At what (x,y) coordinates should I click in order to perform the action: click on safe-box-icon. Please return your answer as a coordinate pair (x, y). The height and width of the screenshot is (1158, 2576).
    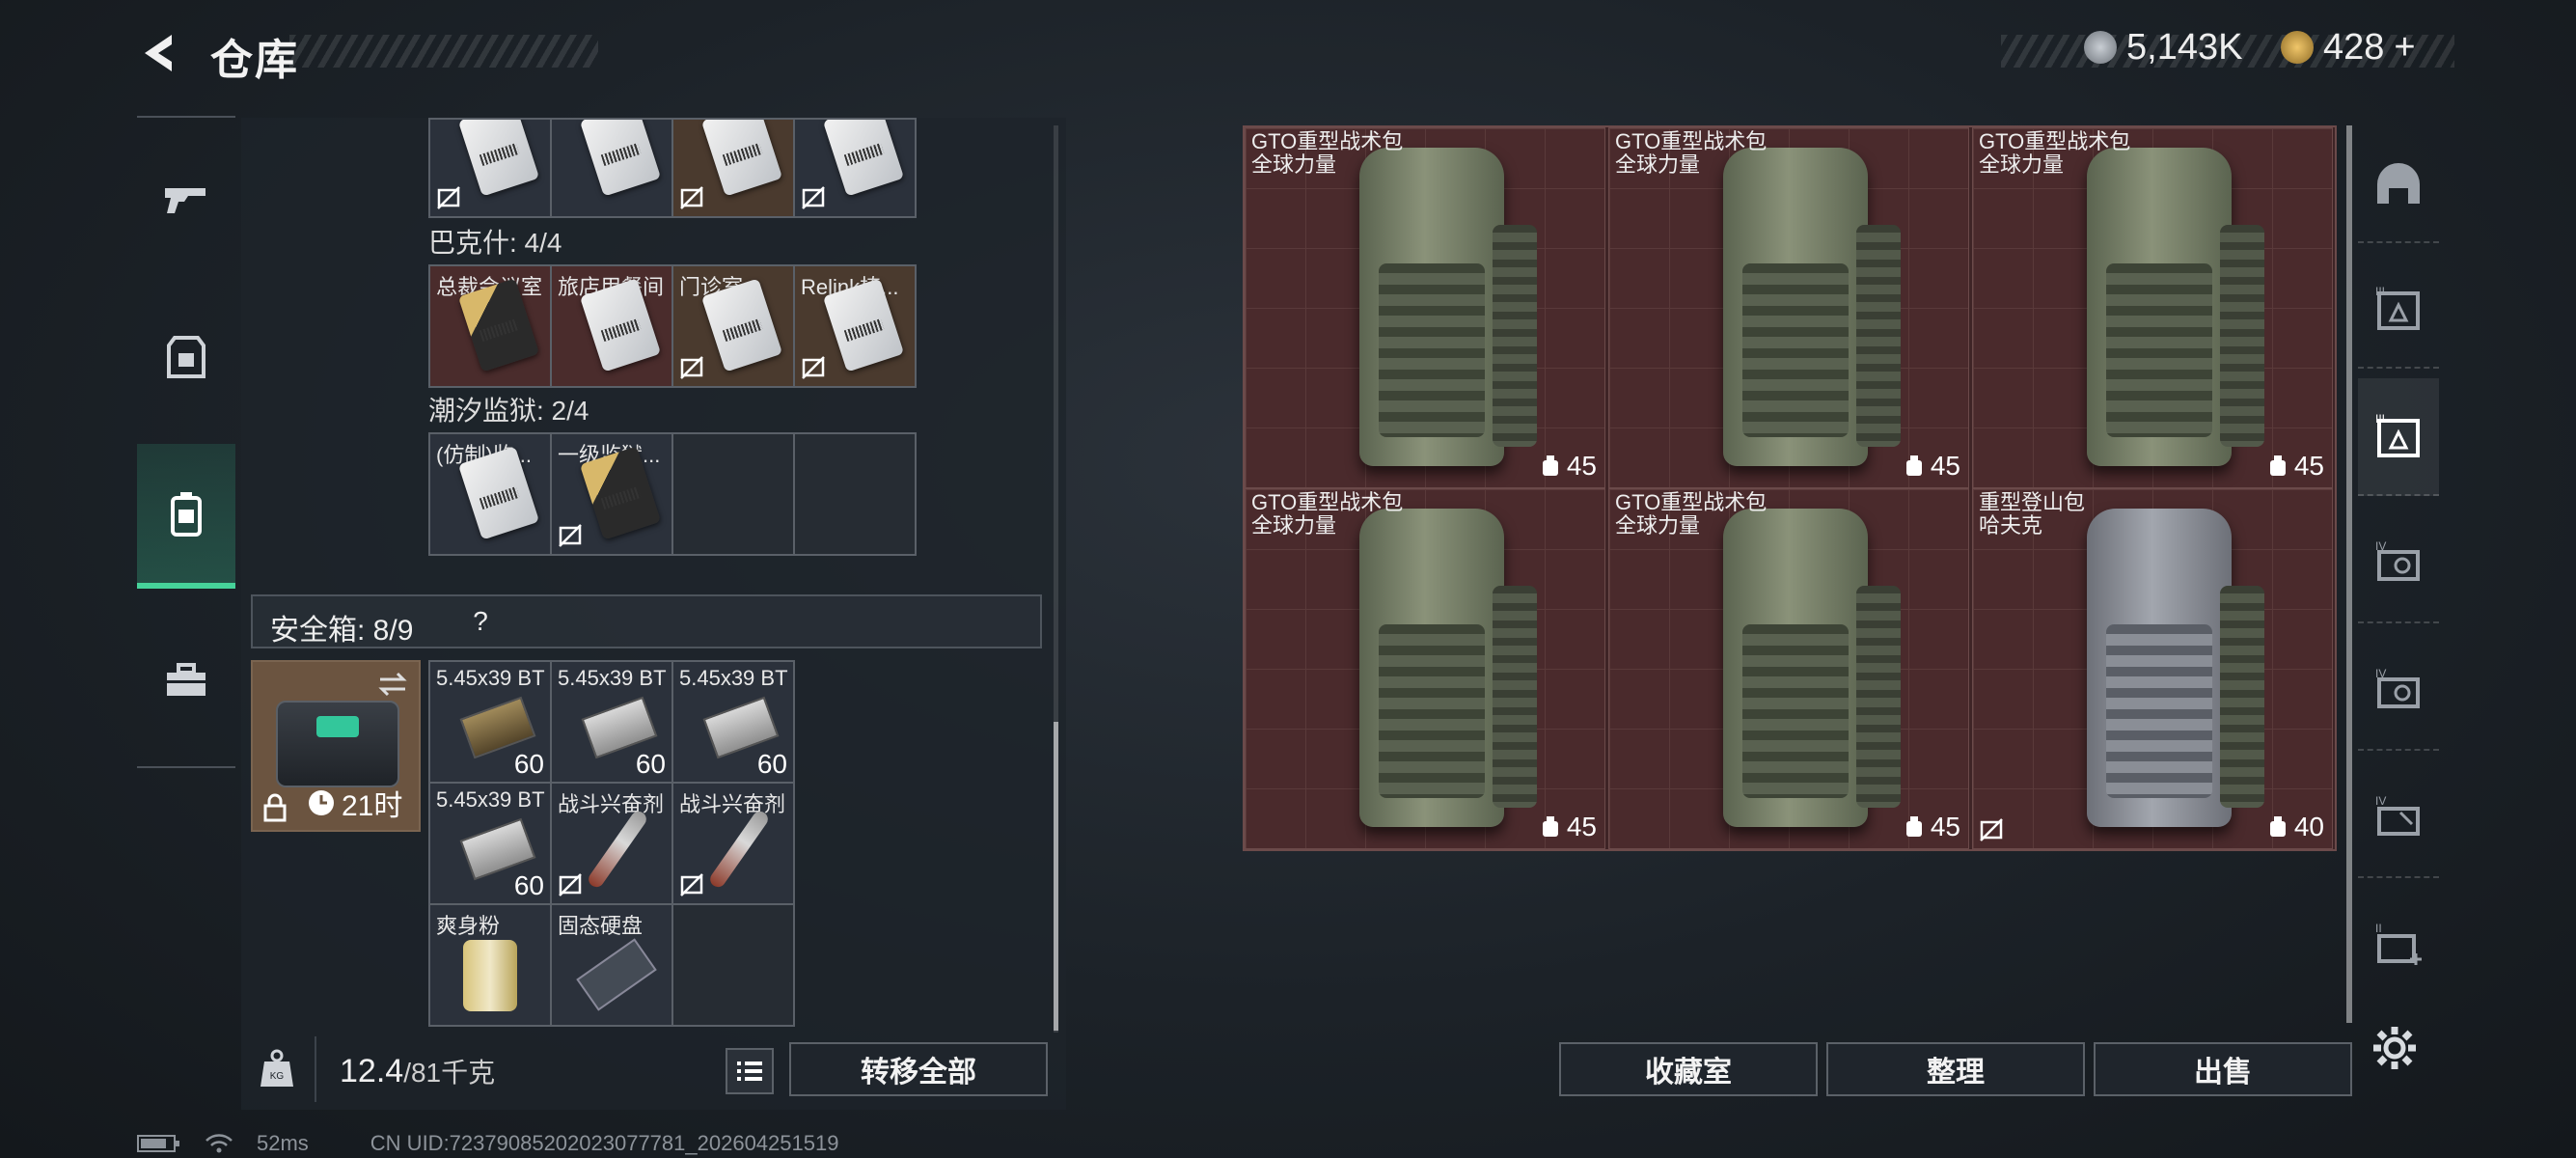
    Looking at the image, I should click on (338, 744).